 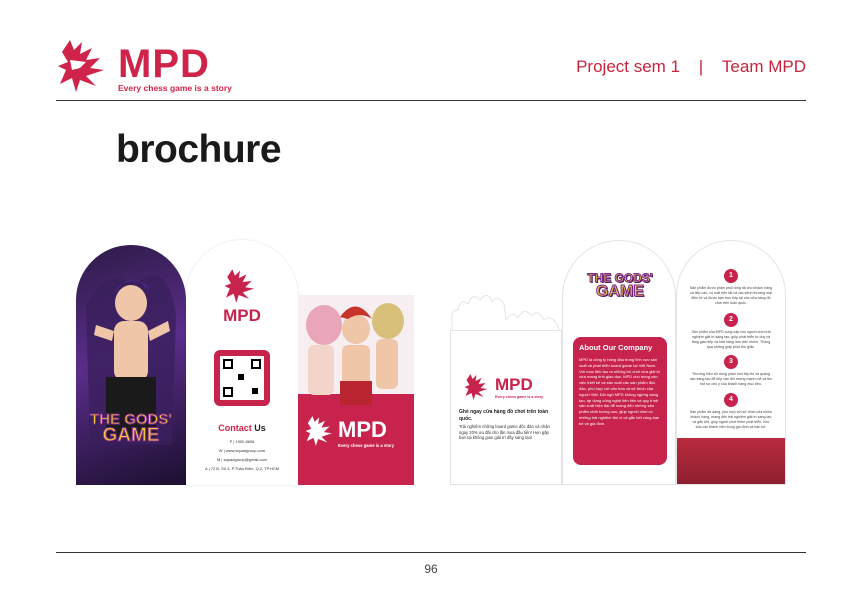 What do you see at coordinates (164, 64) in the screenshot?
I see `logo-wordmark: MPD` at bounding box center [164, 64].